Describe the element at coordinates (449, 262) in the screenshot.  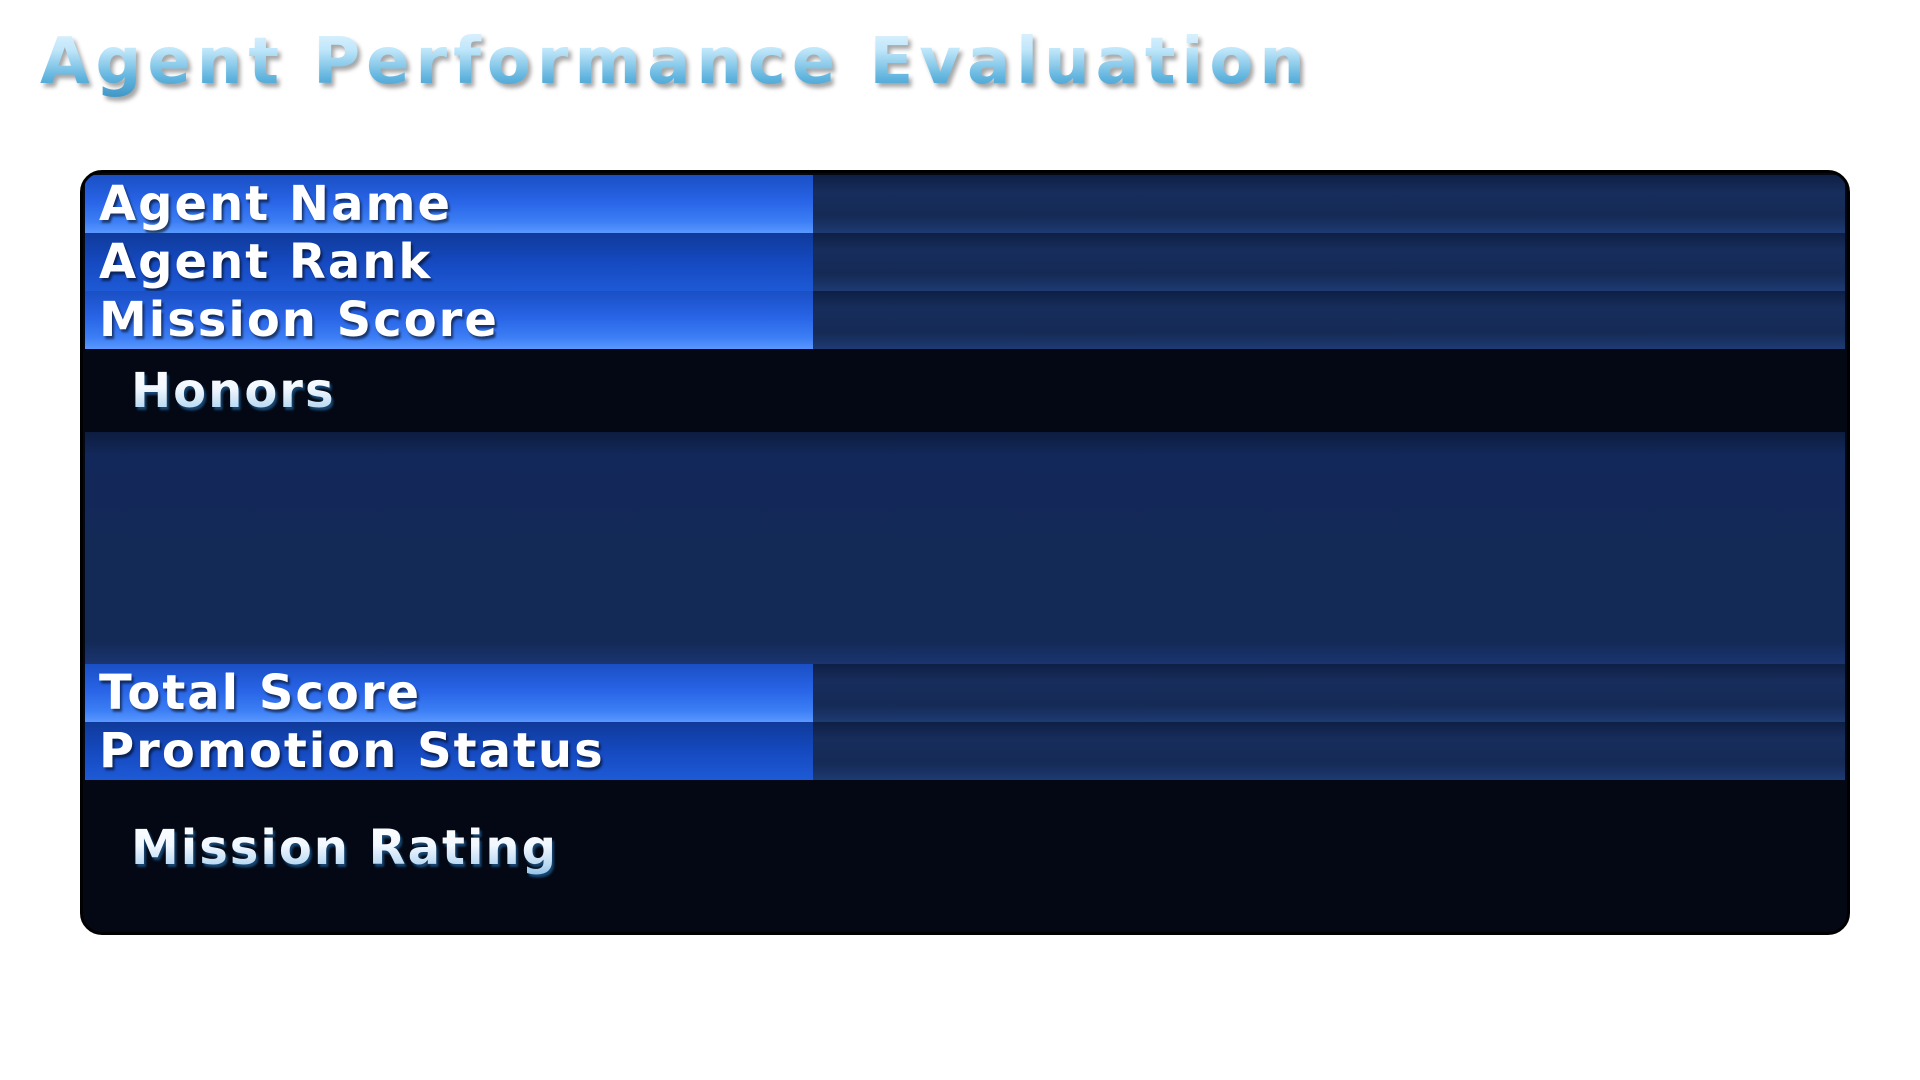
I see `agent-rank-label-cell: Agent Rank` at that location.